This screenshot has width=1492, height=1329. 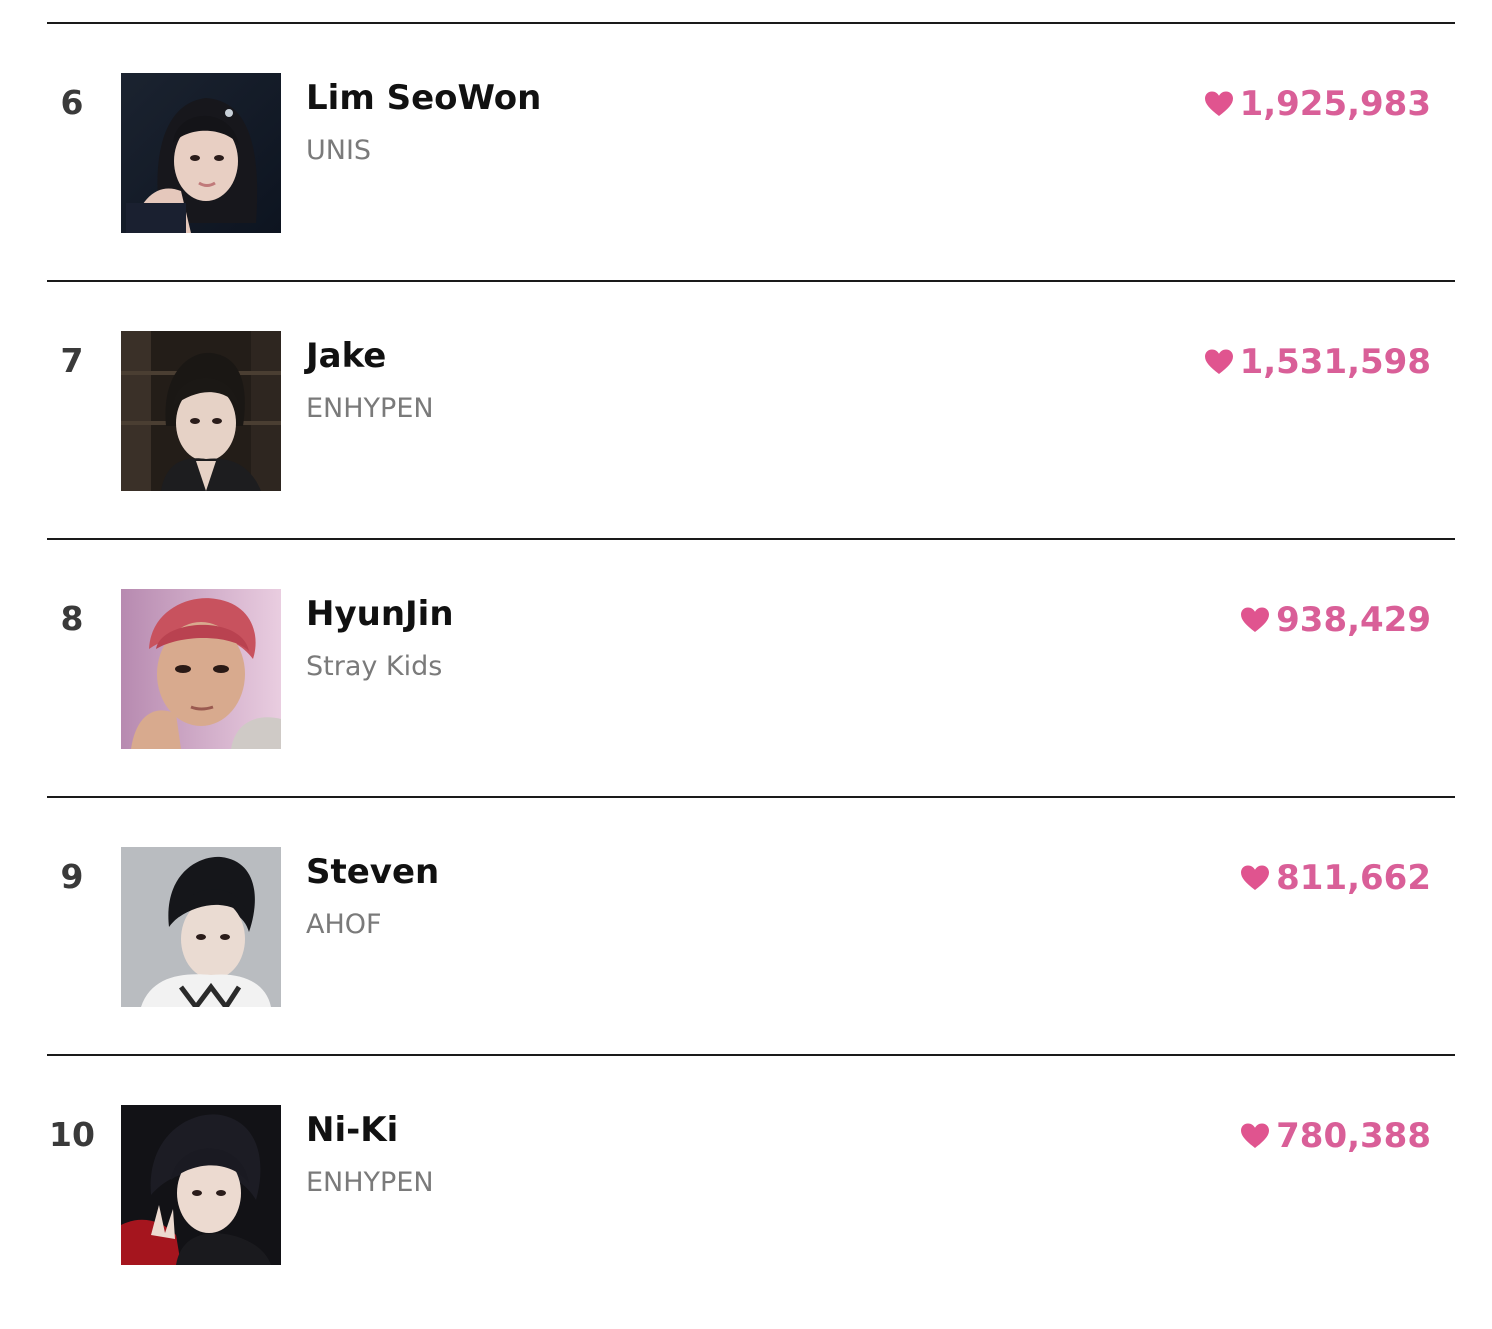 What do you see at coordinates (346, 356) in the screenshot?
I see `artist-name: Jake` at bounding box center [346, 356].